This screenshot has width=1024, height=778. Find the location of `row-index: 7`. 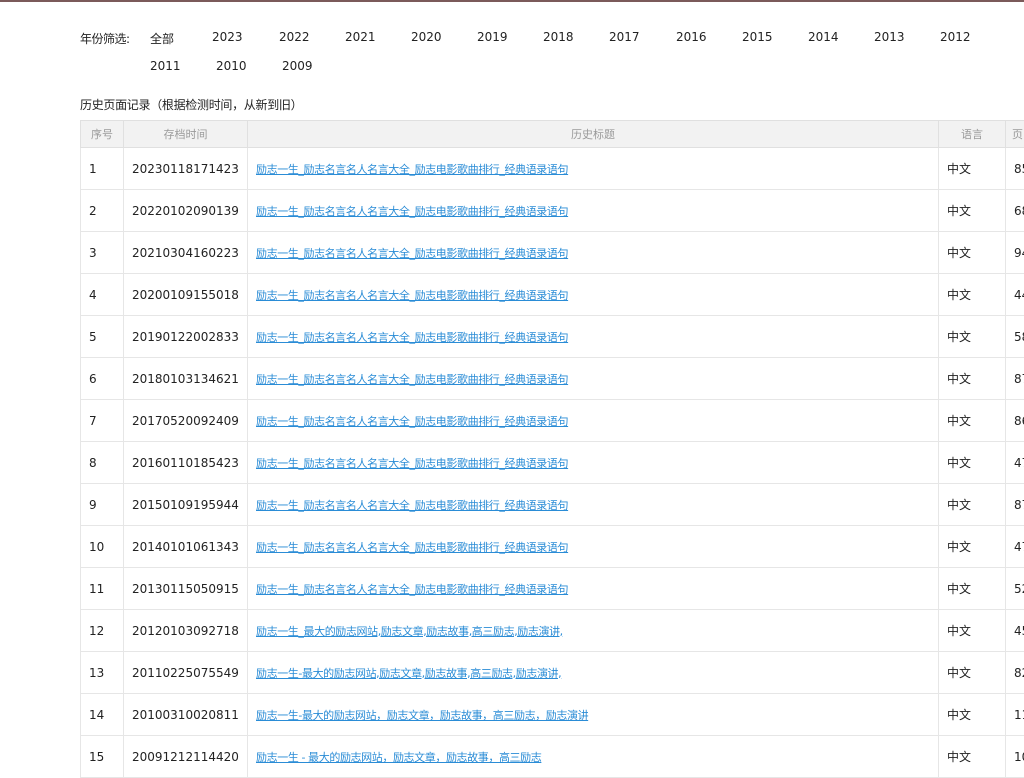

row-index: 7 is located at coordinates (102, 420).